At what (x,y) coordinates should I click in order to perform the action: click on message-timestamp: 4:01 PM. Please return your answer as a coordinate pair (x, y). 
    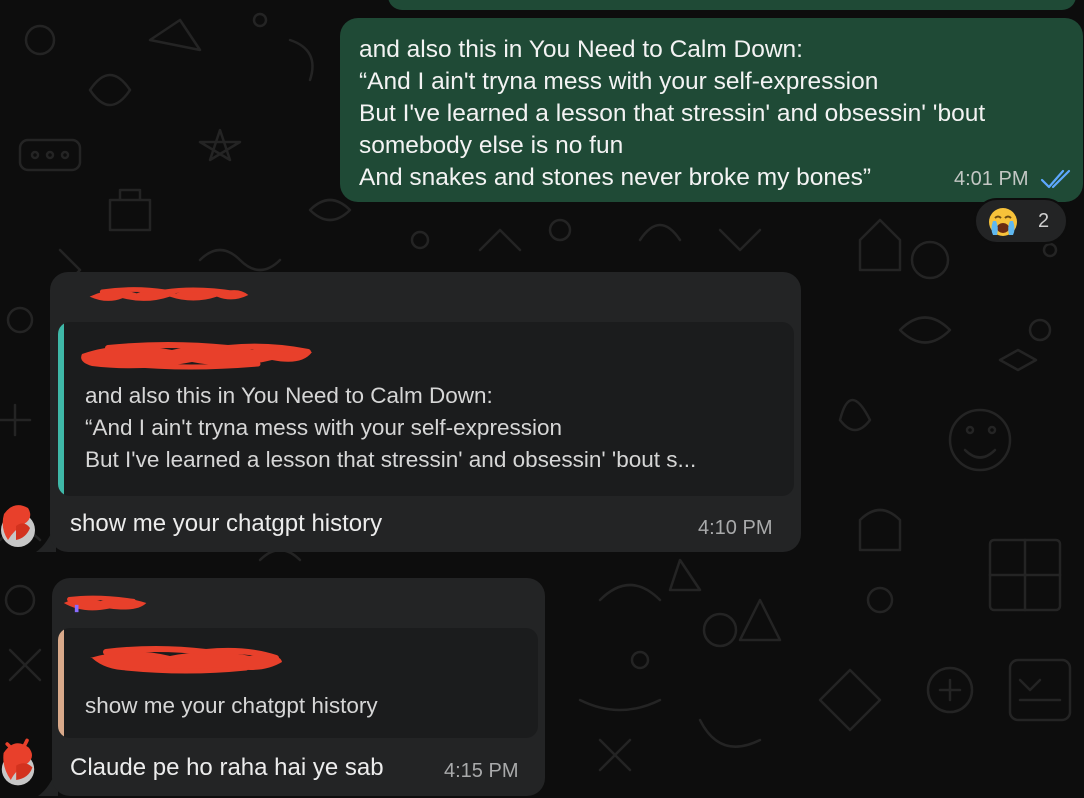
    Looking at the image, I should click on (991, 179).